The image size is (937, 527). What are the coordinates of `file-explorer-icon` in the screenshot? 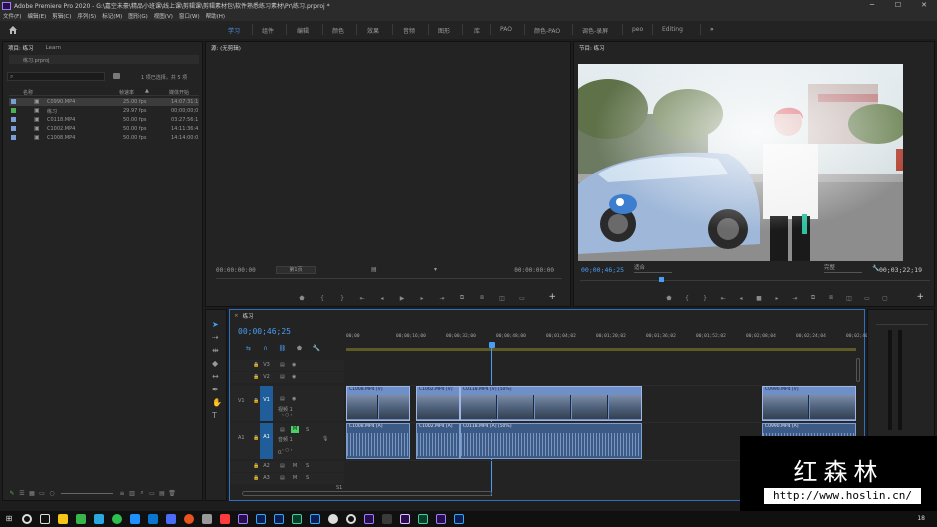 It's located at (63, 519).